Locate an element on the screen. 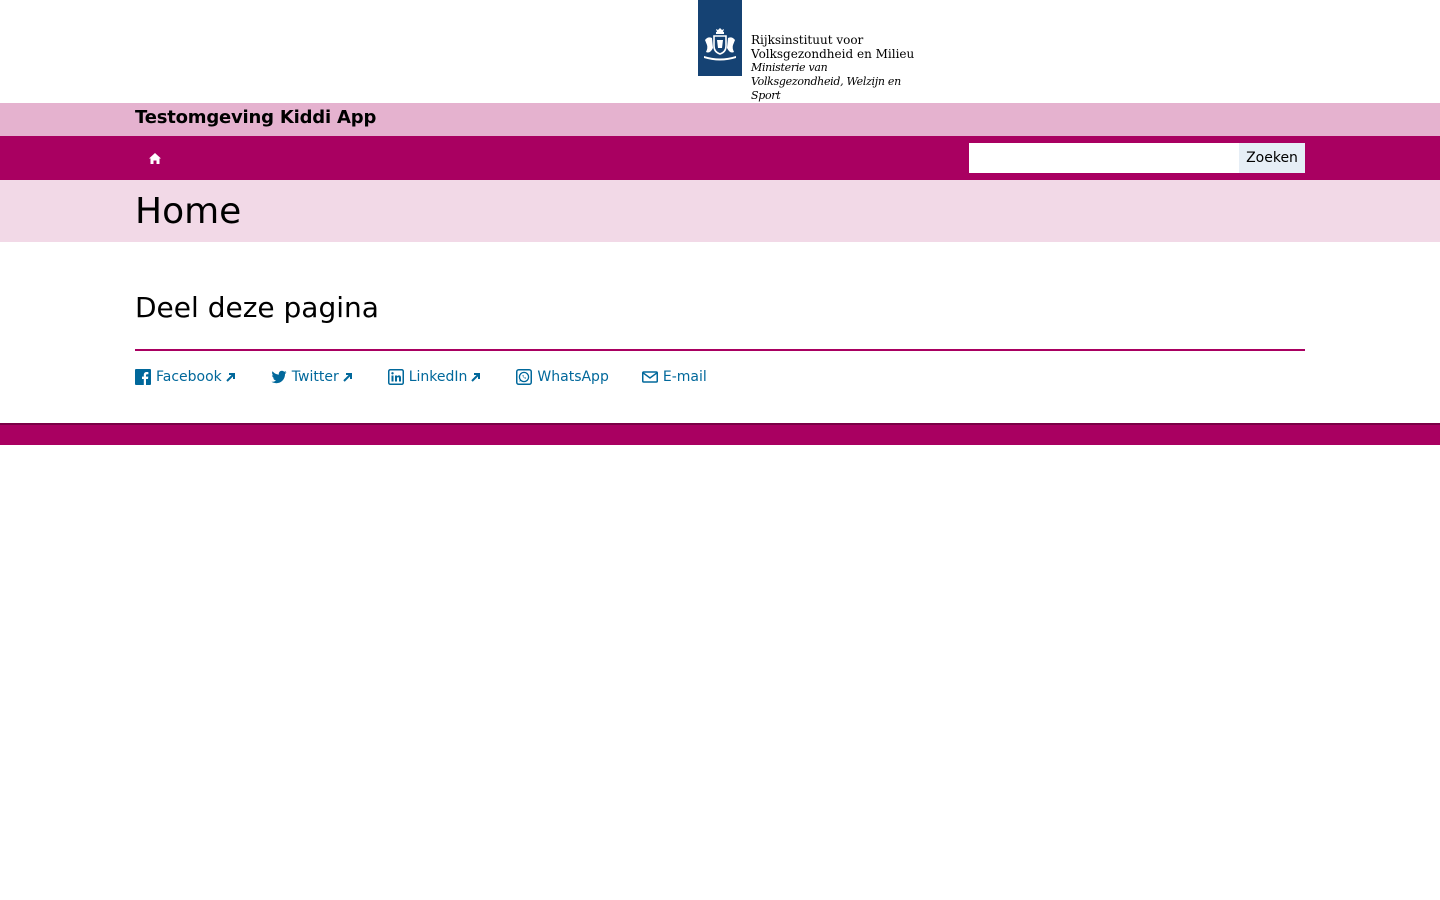 This screenshot has width=1440, height=900. page-heading-band: Home is located at coordinates (720, 211).